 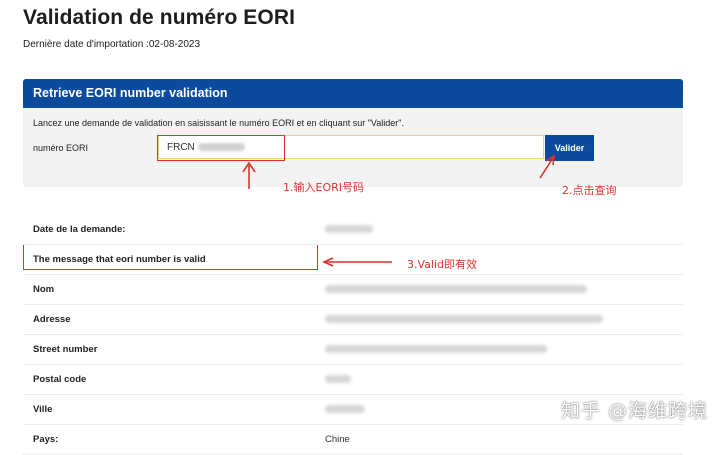 I want to click on table-row: Nom, so click(x=353, y=290).